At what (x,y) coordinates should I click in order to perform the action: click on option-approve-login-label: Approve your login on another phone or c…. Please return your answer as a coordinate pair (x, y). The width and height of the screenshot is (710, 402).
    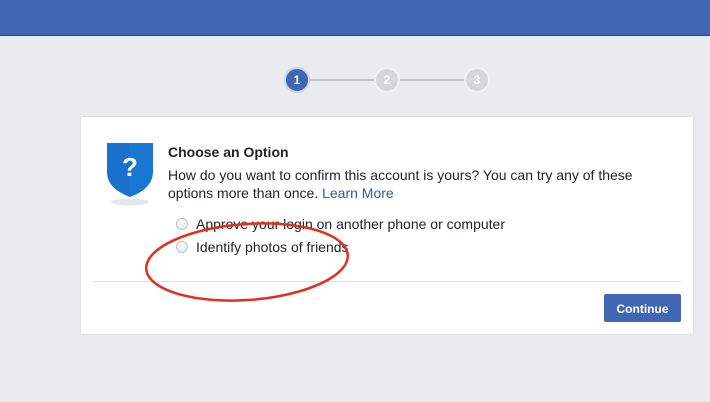
    Looking at the image, I should click on (350, 224).